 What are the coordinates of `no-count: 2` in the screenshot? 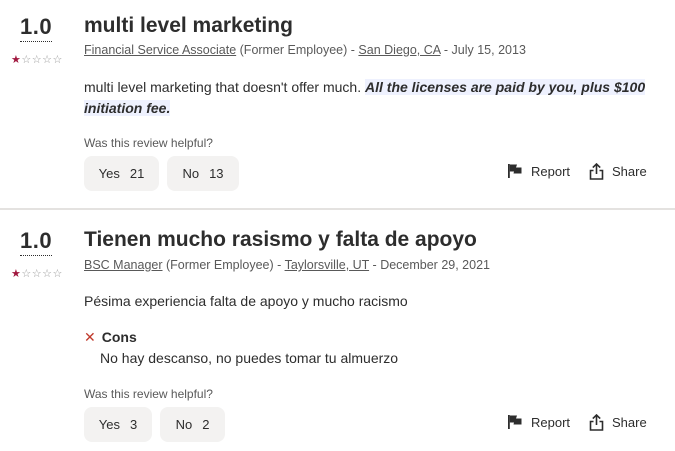 It's located at (206, 424).